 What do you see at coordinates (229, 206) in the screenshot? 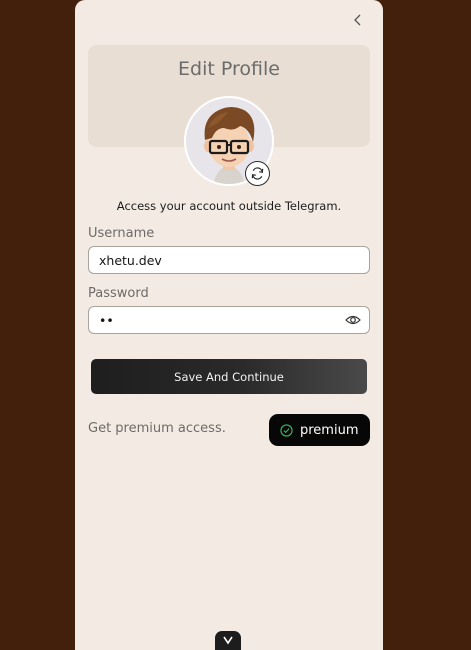
I see `access-info-text: Access your account outside Telegram.` at bounding box center [229, 206].